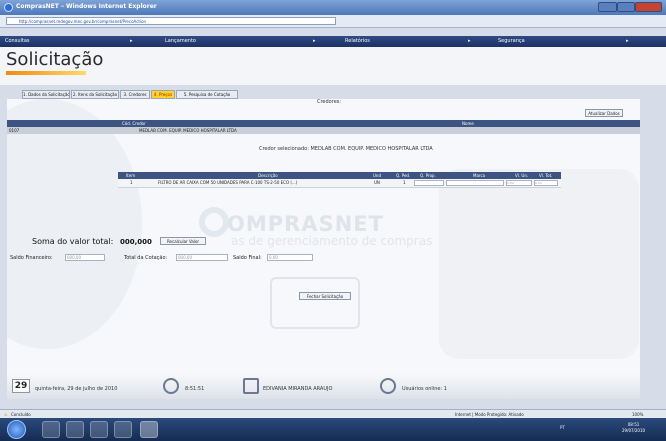  What do you see at coordinates (131, 41) in the screenshot?
I see `menu-arrow-1: ▸` at bounding box center [131, 41].